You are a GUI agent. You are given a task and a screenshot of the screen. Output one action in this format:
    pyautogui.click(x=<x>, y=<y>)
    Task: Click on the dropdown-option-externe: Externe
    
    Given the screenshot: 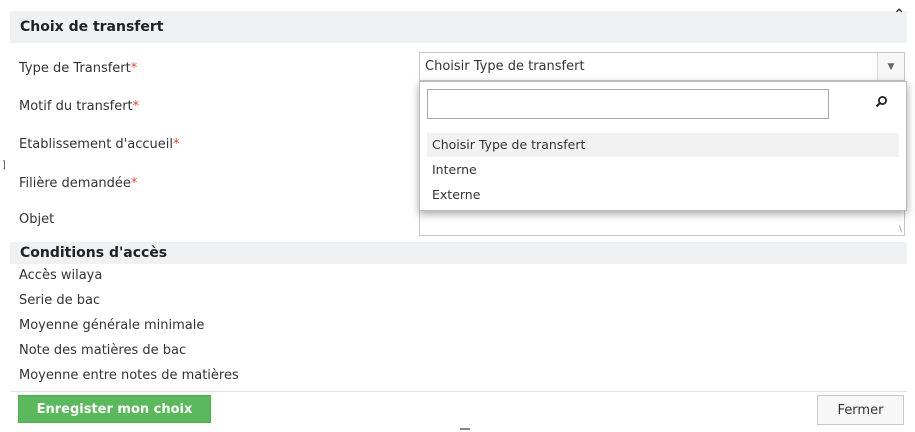 What is the action you would take?
    pyautogui.click(x=663, y=195)
    